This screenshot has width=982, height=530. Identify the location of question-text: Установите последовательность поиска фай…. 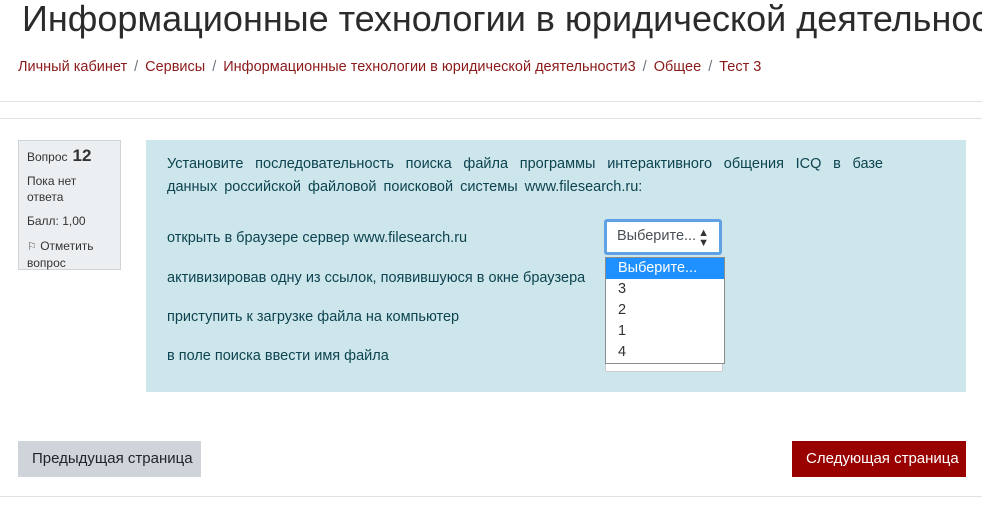
(525, 175).